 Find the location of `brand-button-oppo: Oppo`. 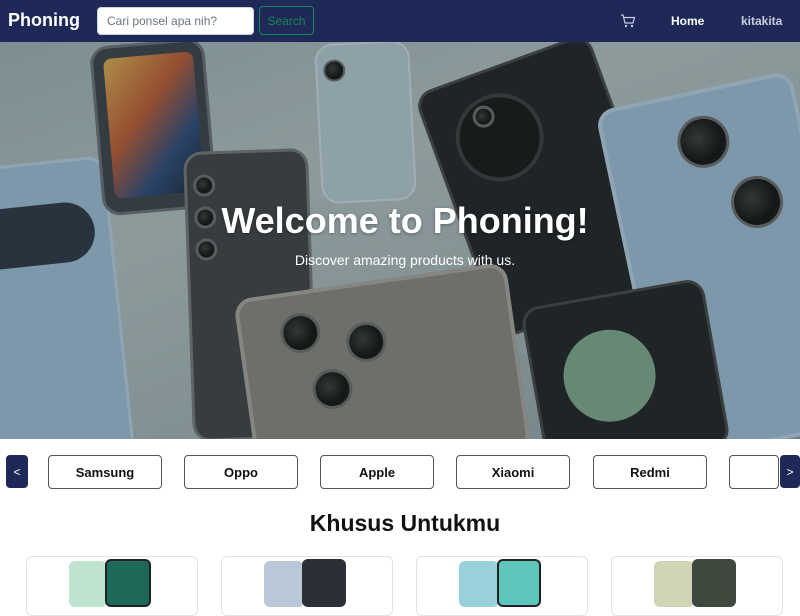

brand-button-oppo: Oppo is located at coordinates (241, 472).